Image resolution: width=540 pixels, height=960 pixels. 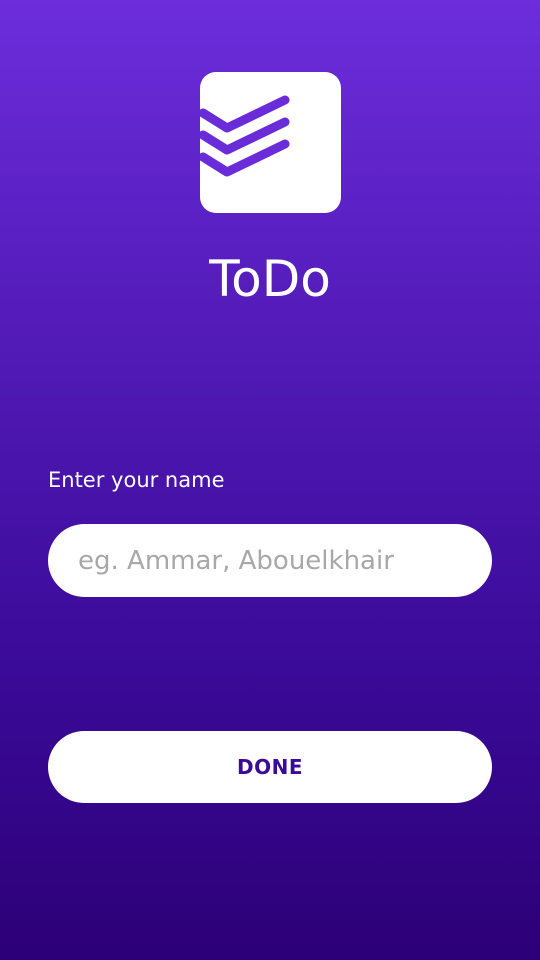 I want to click on name-field-label: Enter your name, so click(x=136, y=480).